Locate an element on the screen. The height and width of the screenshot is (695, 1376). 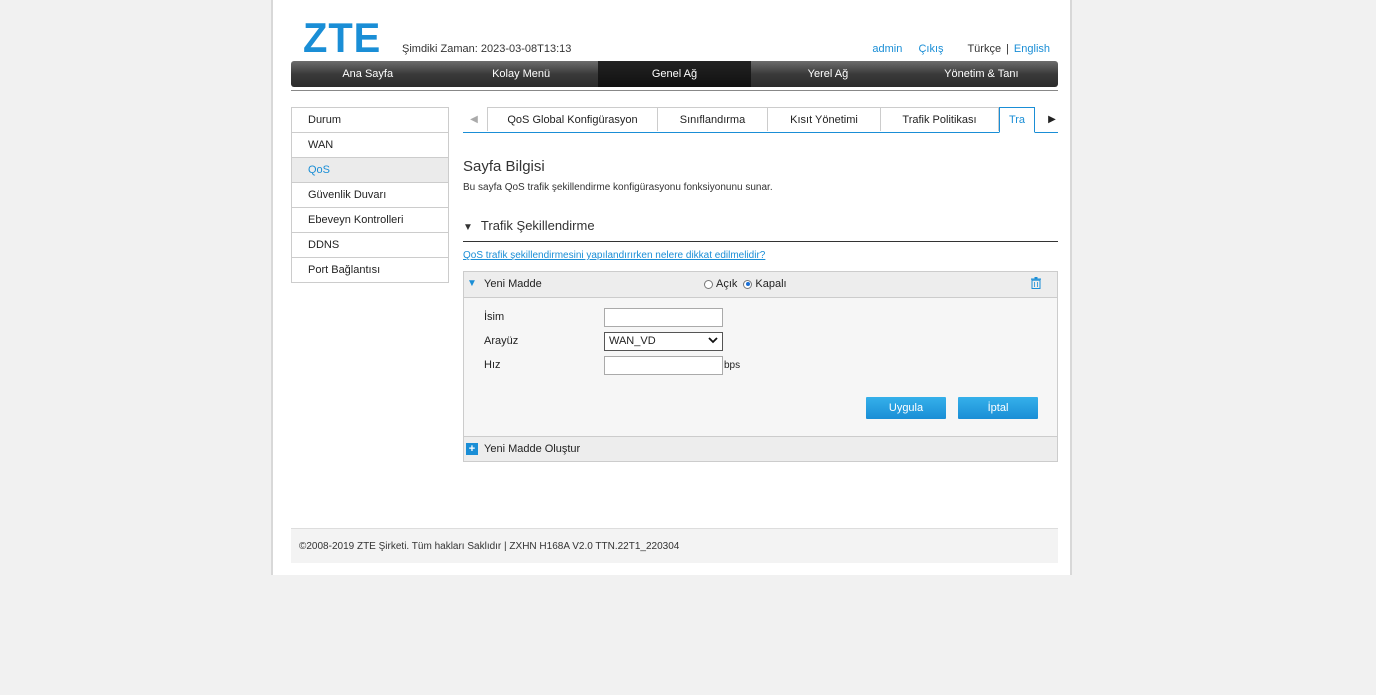
sidebar-item-firewall: Güvenlik Duvarı is located at coordinates (370, 194).